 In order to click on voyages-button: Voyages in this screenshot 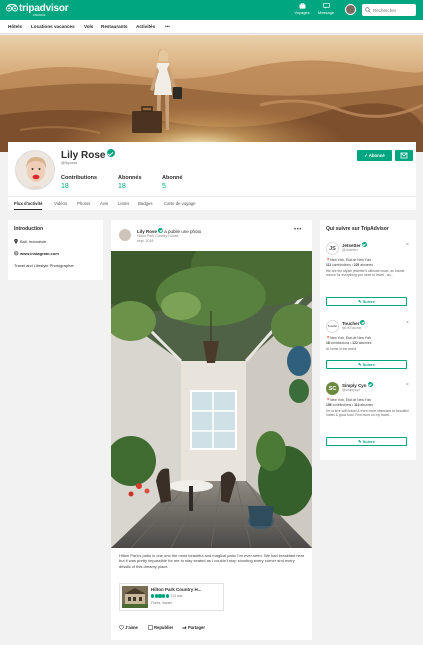, I will do `click(302, 9)`.